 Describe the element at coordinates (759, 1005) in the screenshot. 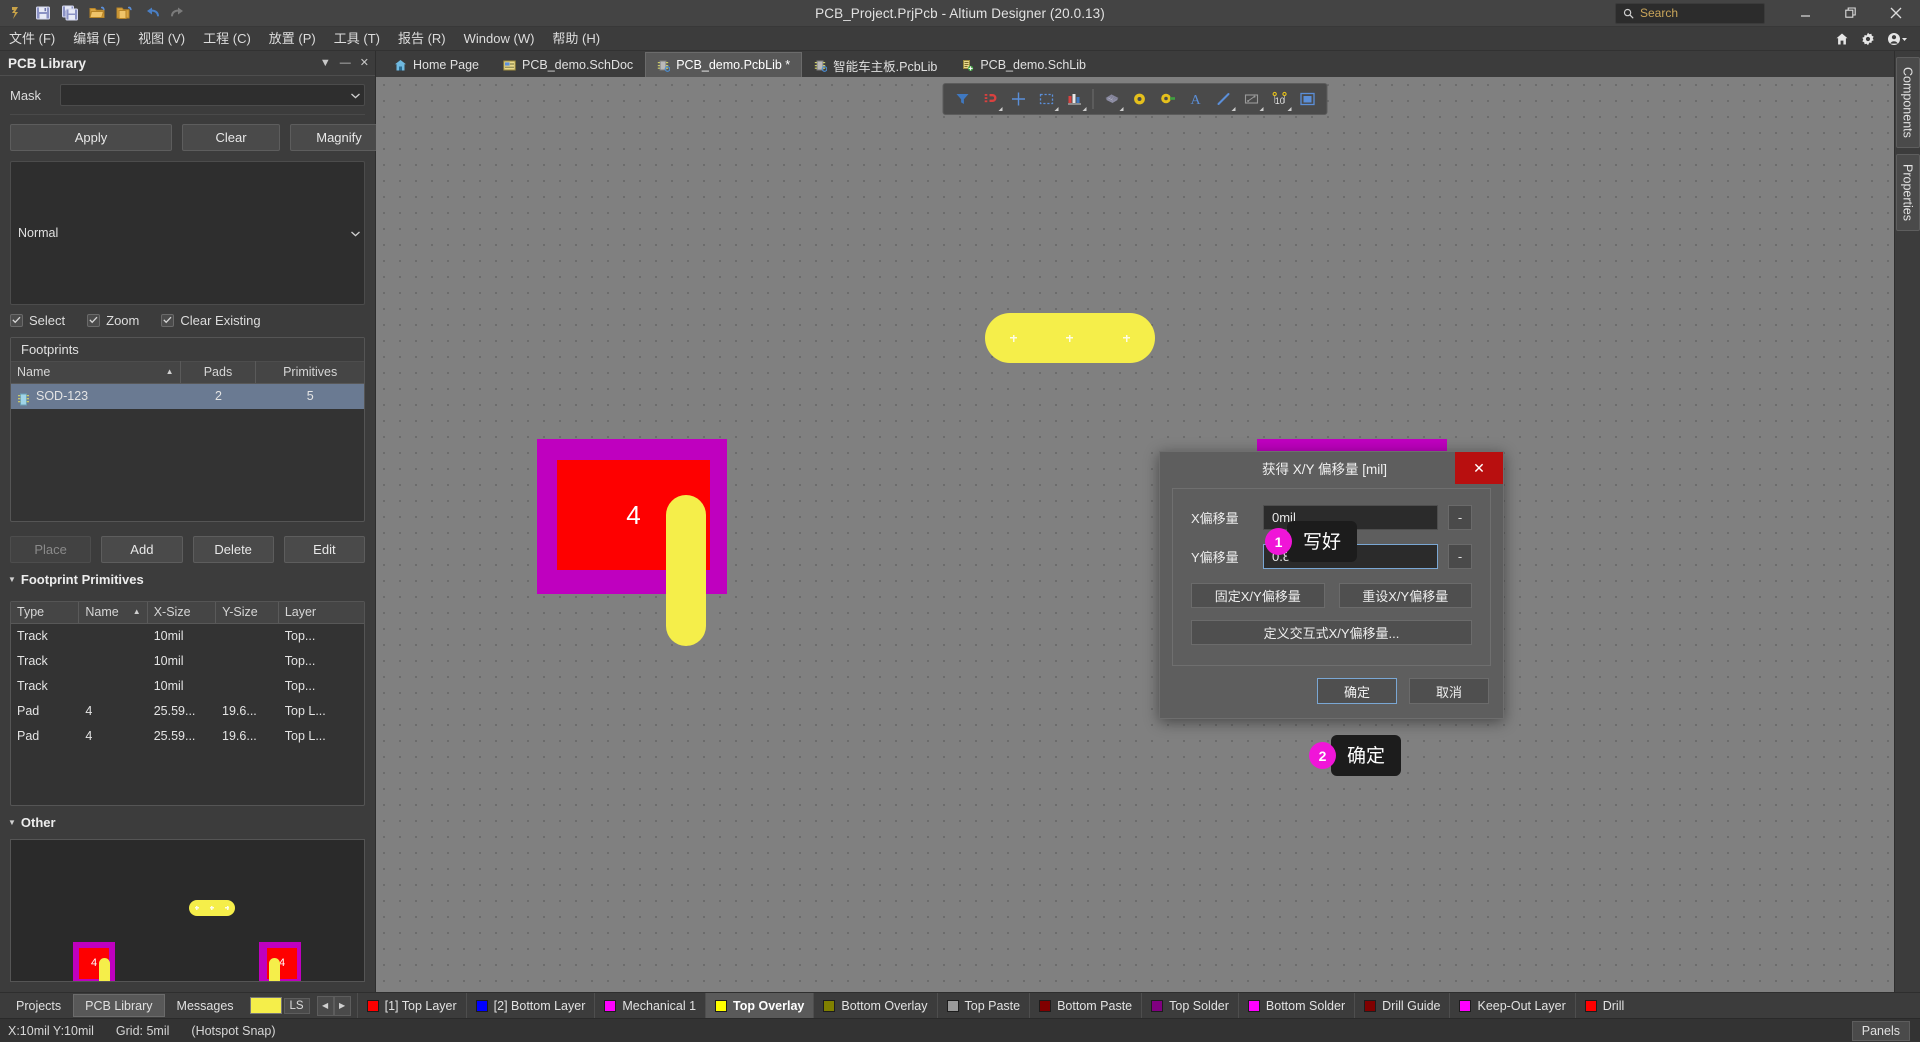

I see `layer-tab-top-overlay: Top Overlay` at that location.